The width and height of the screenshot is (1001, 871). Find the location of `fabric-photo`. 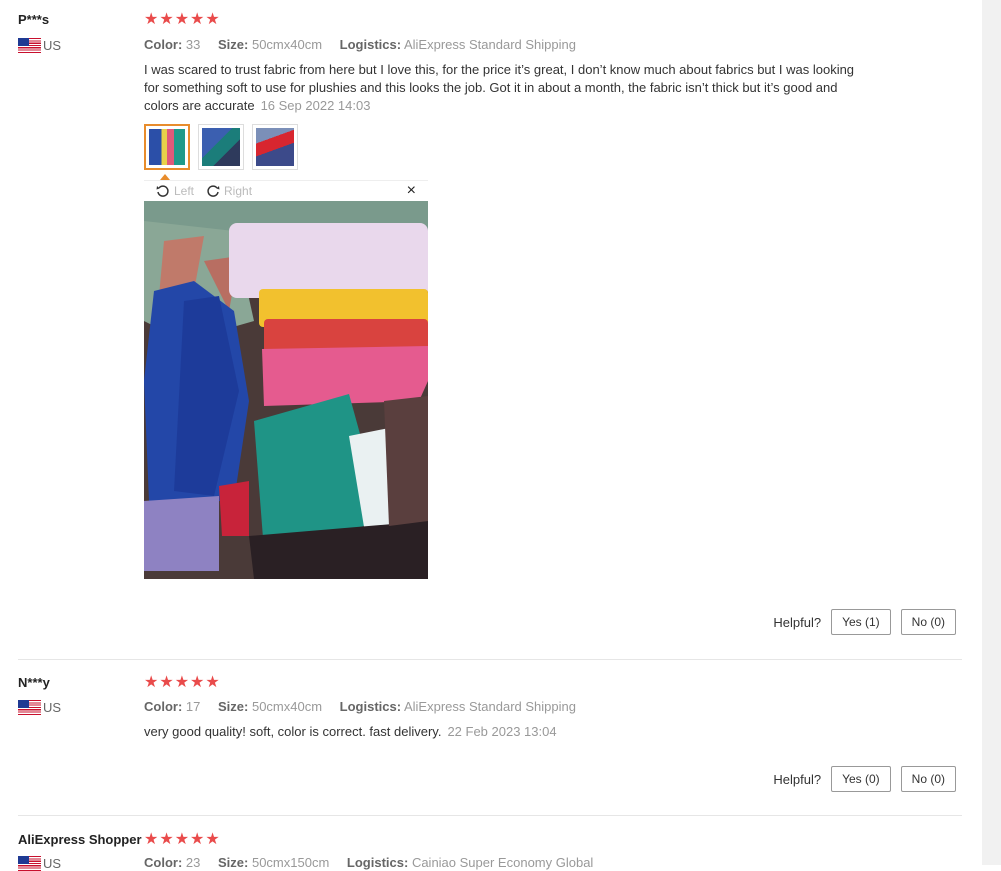

fabric-photo is located at coordinates (286, 390).